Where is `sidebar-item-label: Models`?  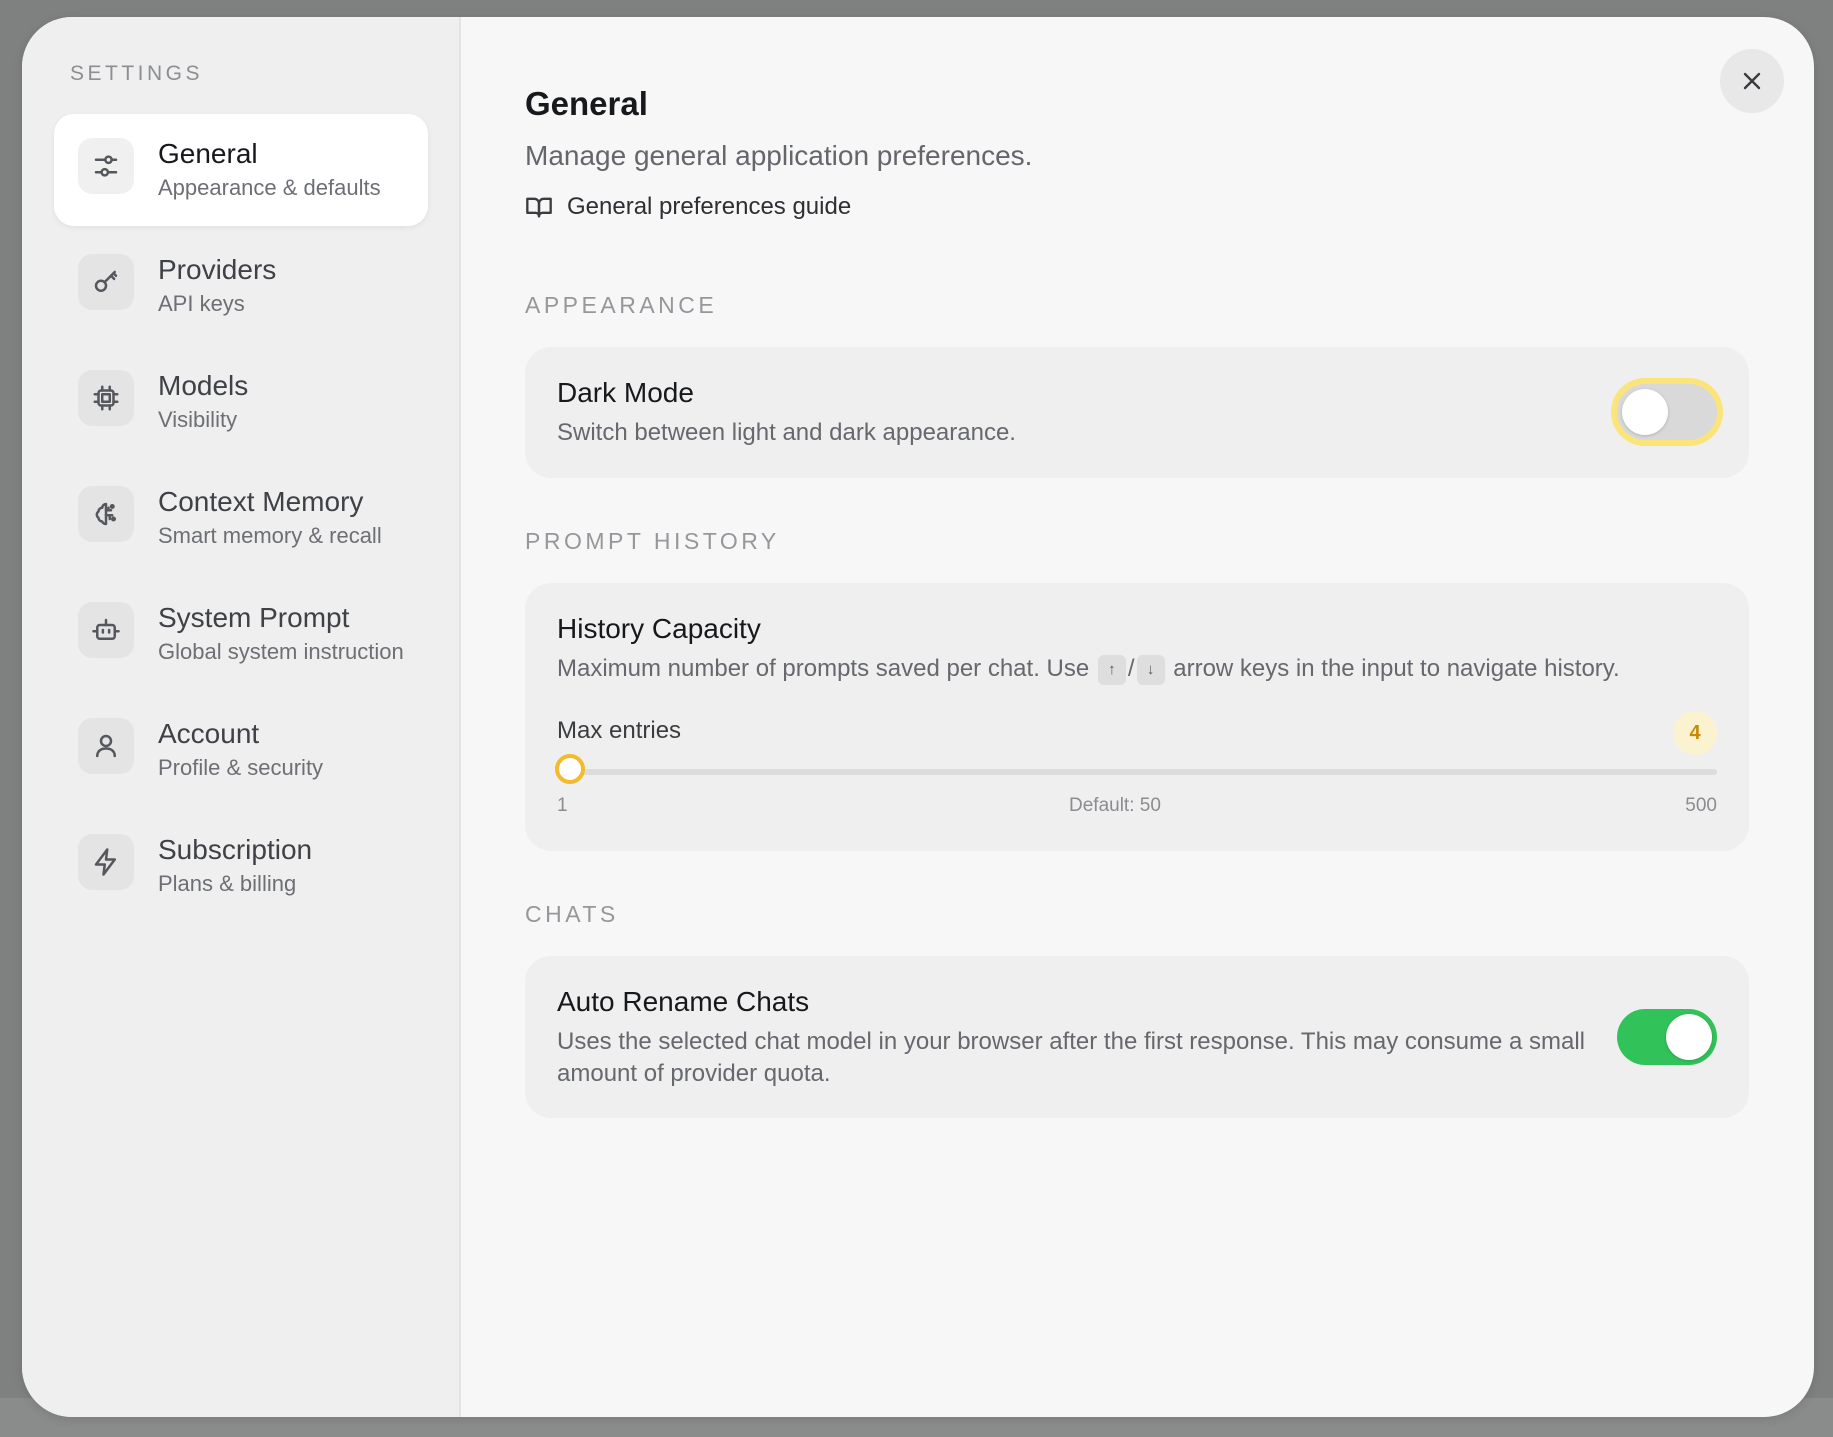 sidebar-item-label: Models is located at coordinates (203, 385).